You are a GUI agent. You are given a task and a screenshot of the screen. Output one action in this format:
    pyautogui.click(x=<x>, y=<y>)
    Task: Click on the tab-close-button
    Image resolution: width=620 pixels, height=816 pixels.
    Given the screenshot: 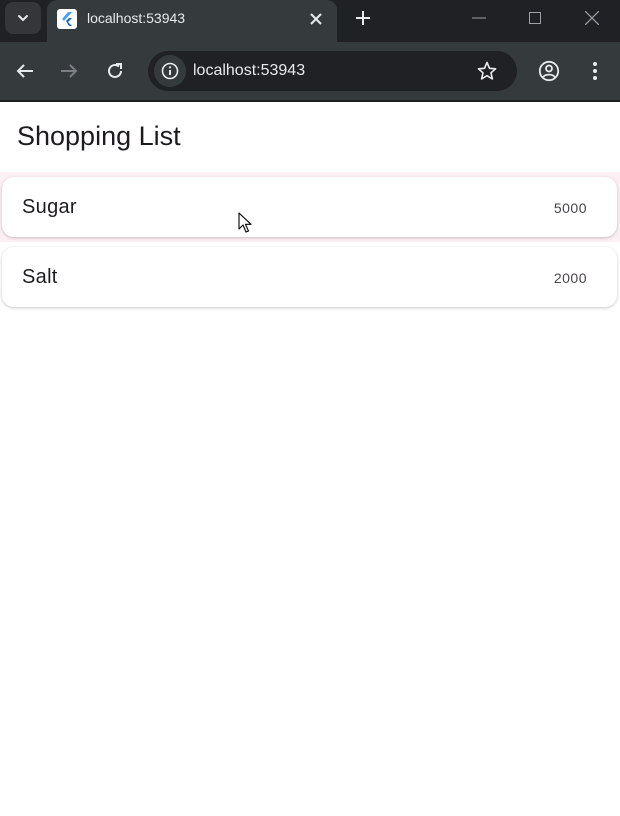 What is the action you would take?
    pyautogui.click(x=316, y=19)
    